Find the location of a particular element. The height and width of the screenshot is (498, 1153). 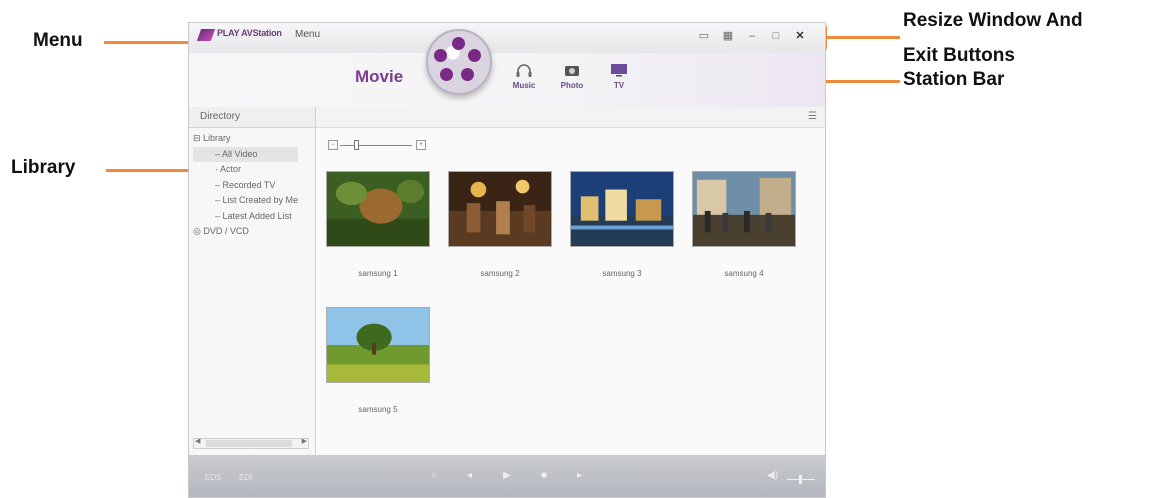

tree-item-all-video: – All Video is located at coordinates (246, 154).